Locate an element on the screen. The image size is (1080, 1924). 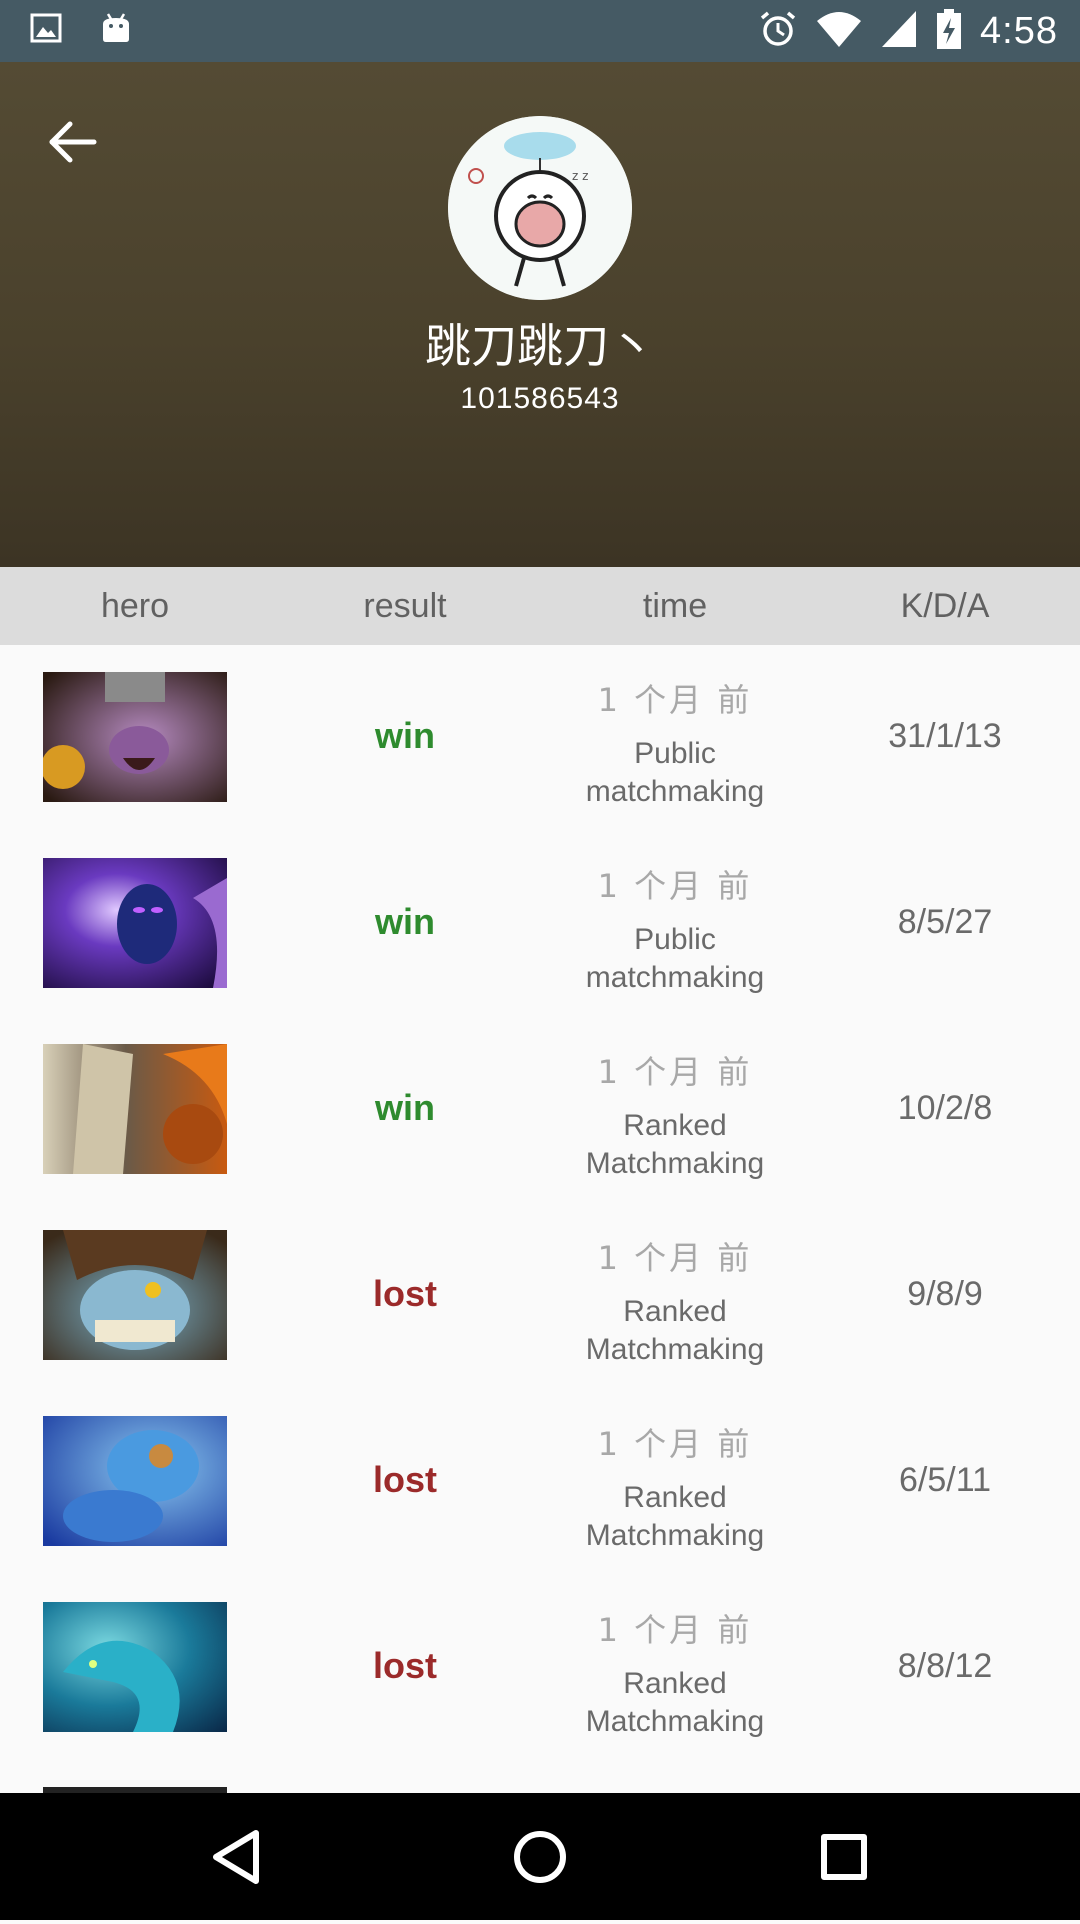
column-kda: K/D/A is located at coordinates (945, 606).